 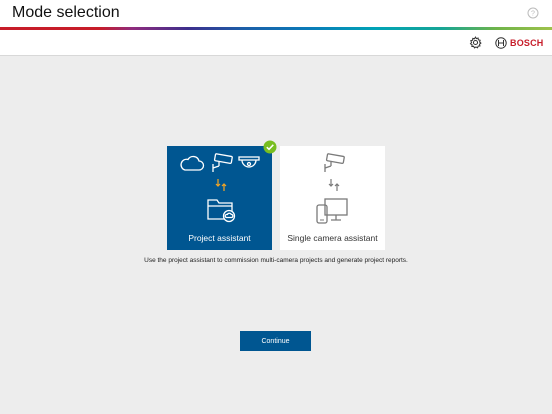 I want to click on continue-button: Continue, so click(x=275, y=341).